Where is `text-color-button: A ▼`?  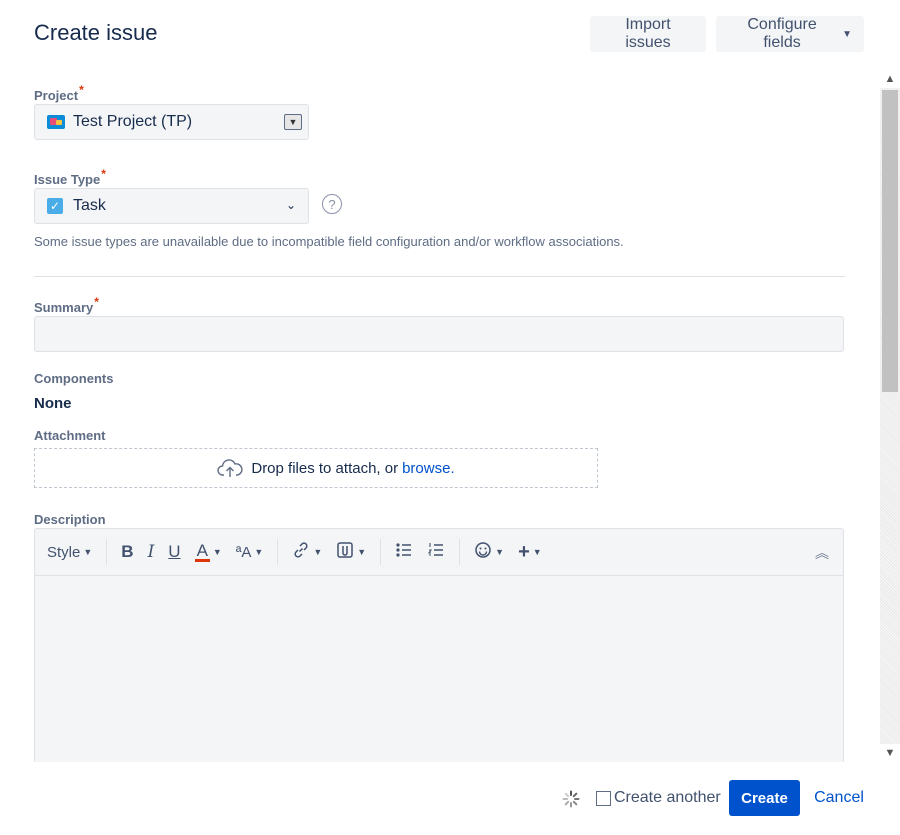
text-color-button: A ▼ is located at coordinates (208, 552).